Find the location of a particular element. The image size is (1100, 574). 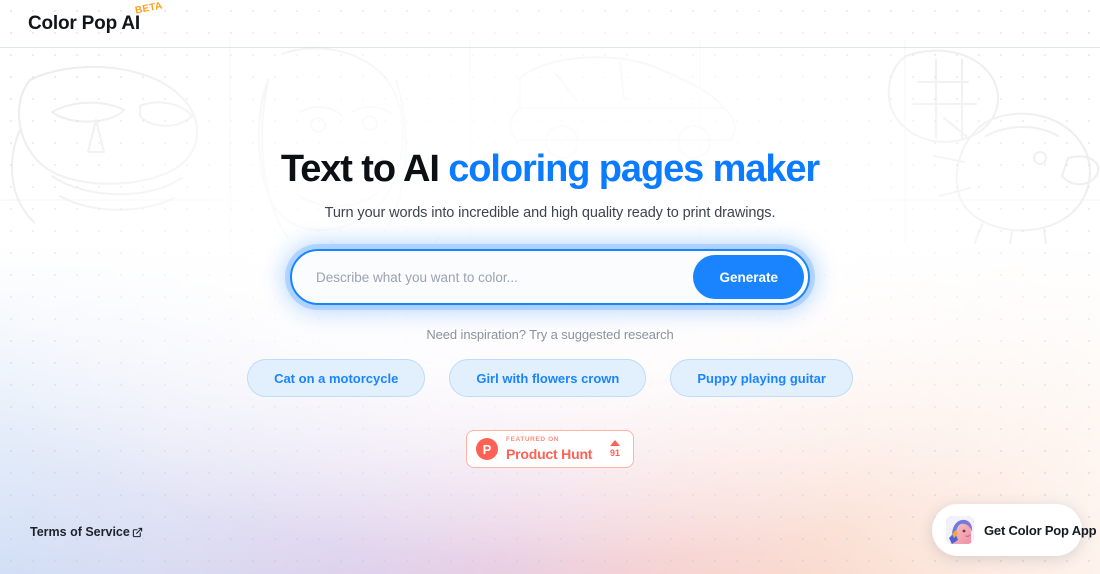

get-app-button: Get Color Pop App is located at coordinates (1014, 530).